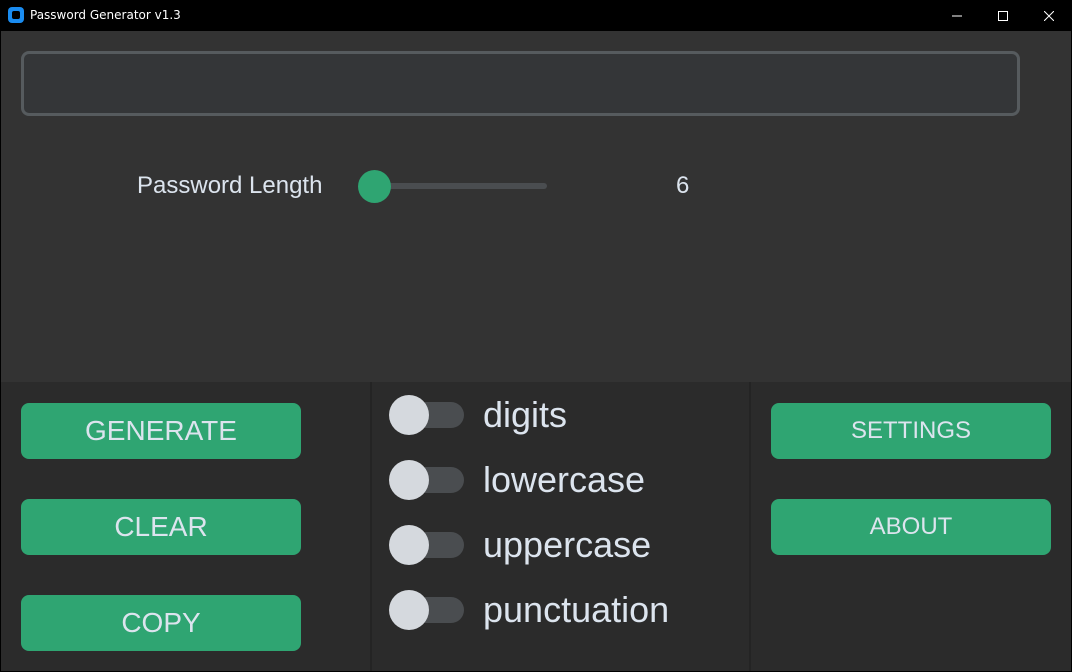 The height and width of the screenshot is (672, 1072). I want to click on close-icon, so click(1049, 15).